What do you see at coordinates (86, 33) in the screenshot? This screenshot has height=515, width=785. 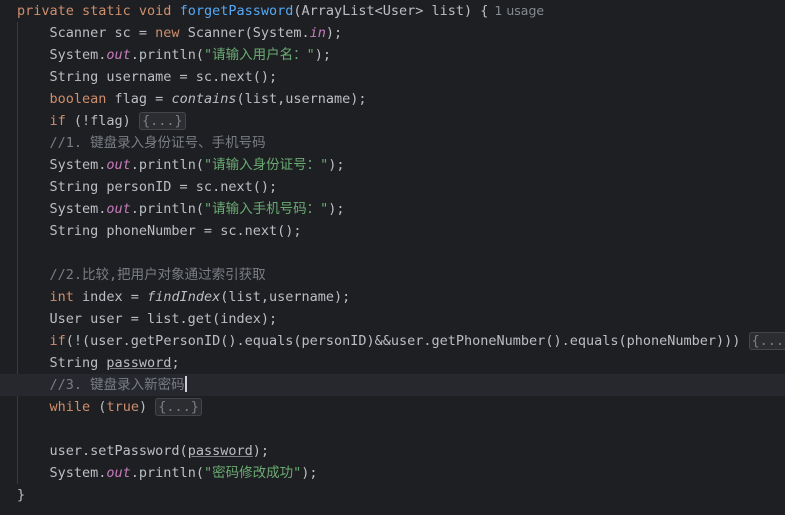 I see `code-token: Scanner sc =` at bounding box center [86, 33].